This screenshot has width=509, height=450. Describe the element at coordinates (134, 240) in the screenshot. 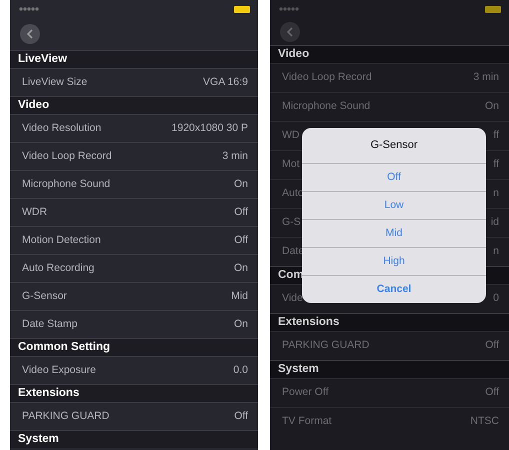

I see `settings-row: Motion Detection Off` at that location.